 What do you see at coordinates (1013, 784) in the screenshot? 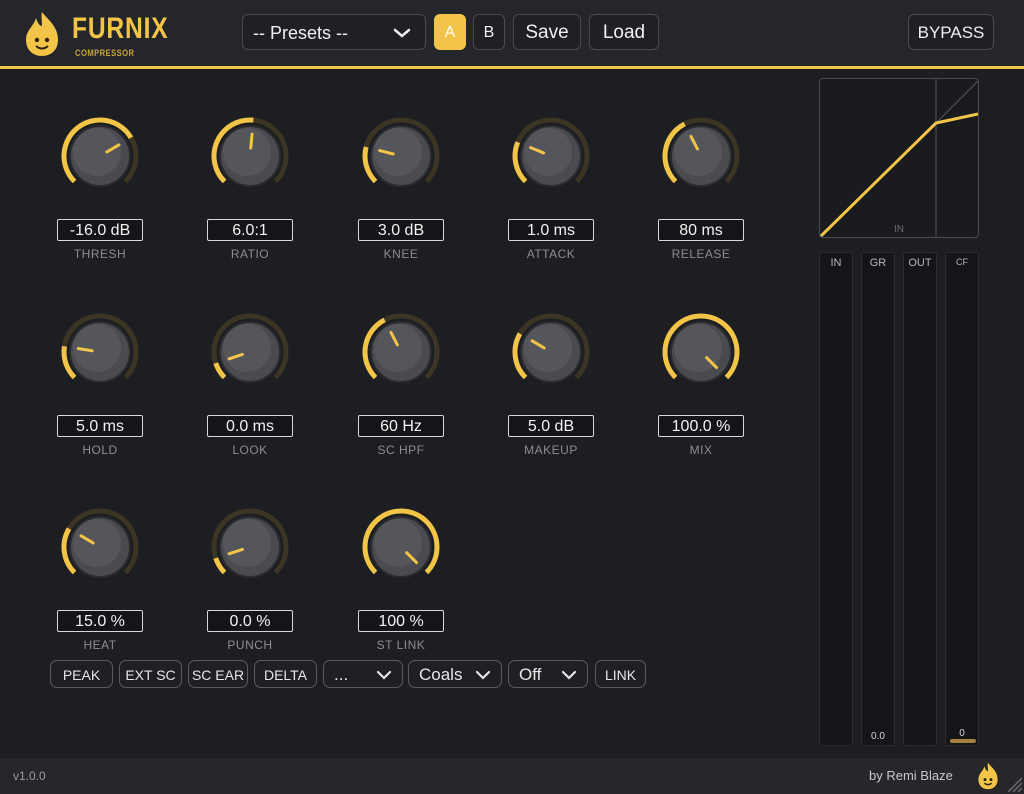
I see `resize-grip-icon` at bounding box center [1013, 784].